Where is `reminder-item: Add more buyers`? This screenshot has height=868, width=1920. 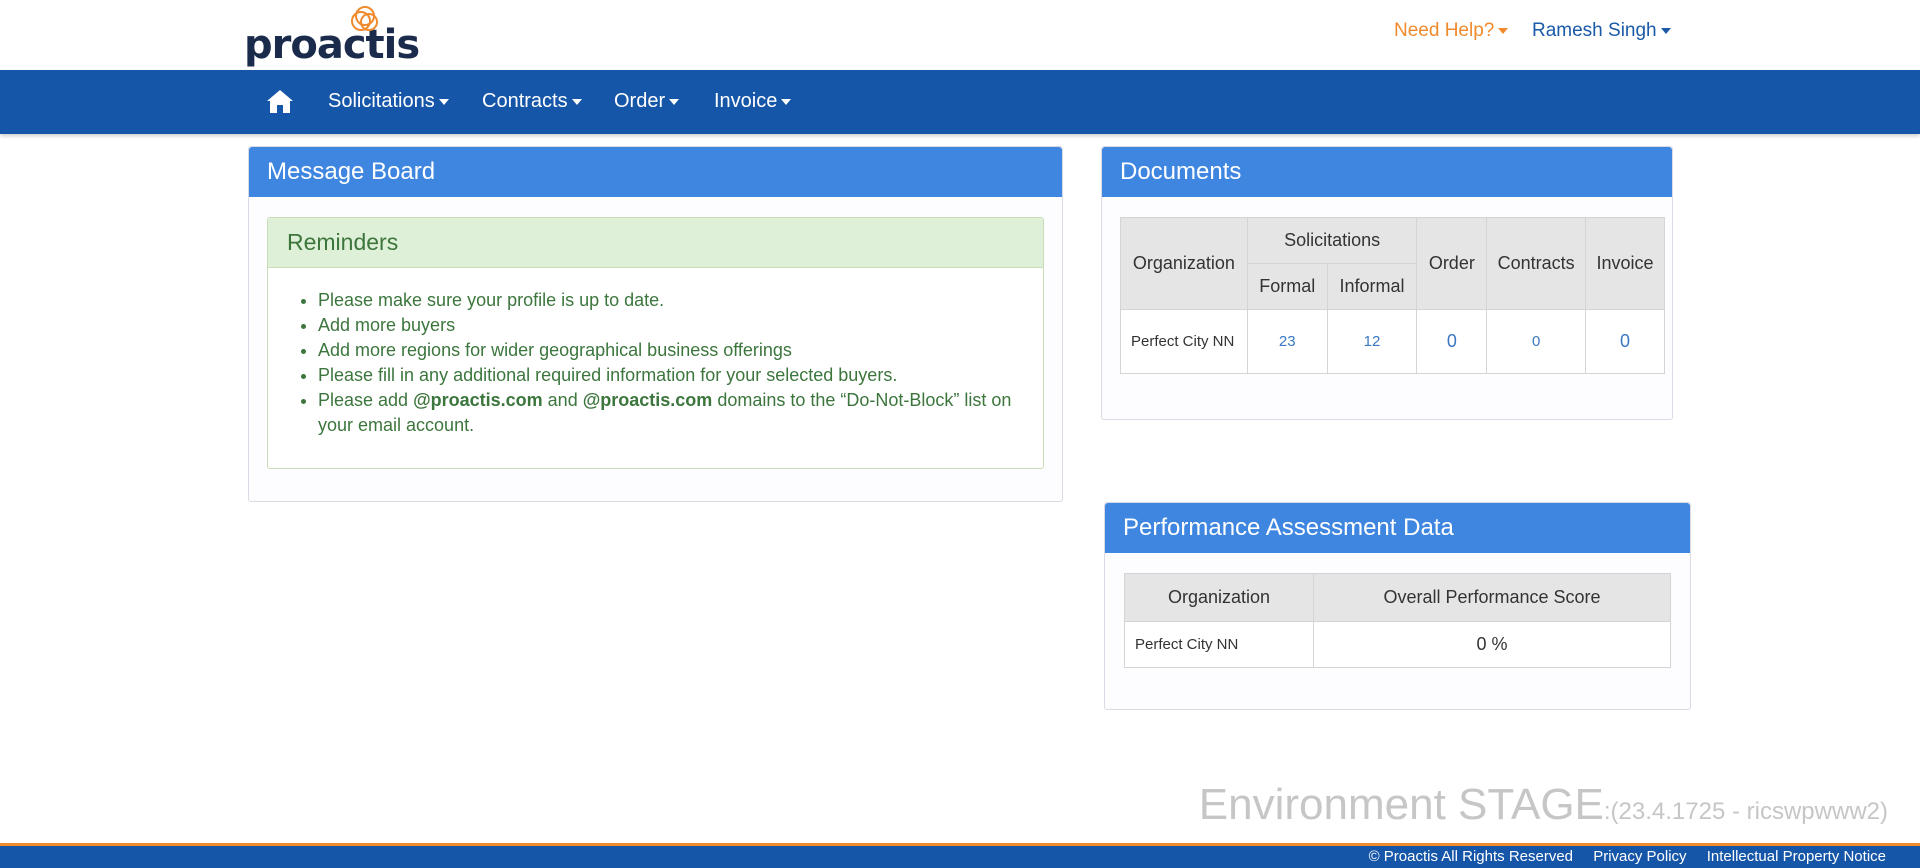
reminder-item: Add more buyers is located at coordinates (673, 325).